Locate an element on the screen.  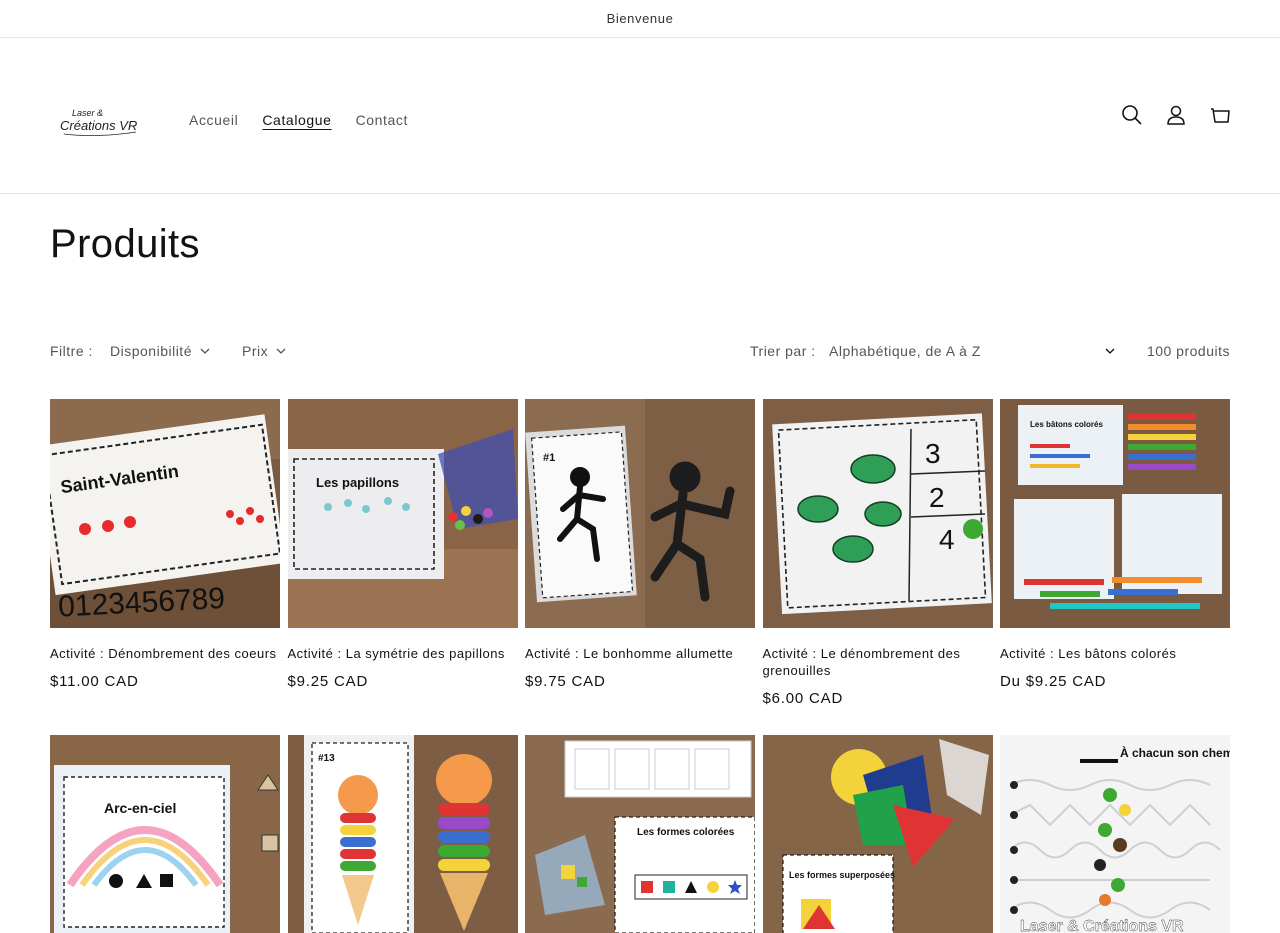
price-filter-label: Prix is located at coordinates (255, 351).